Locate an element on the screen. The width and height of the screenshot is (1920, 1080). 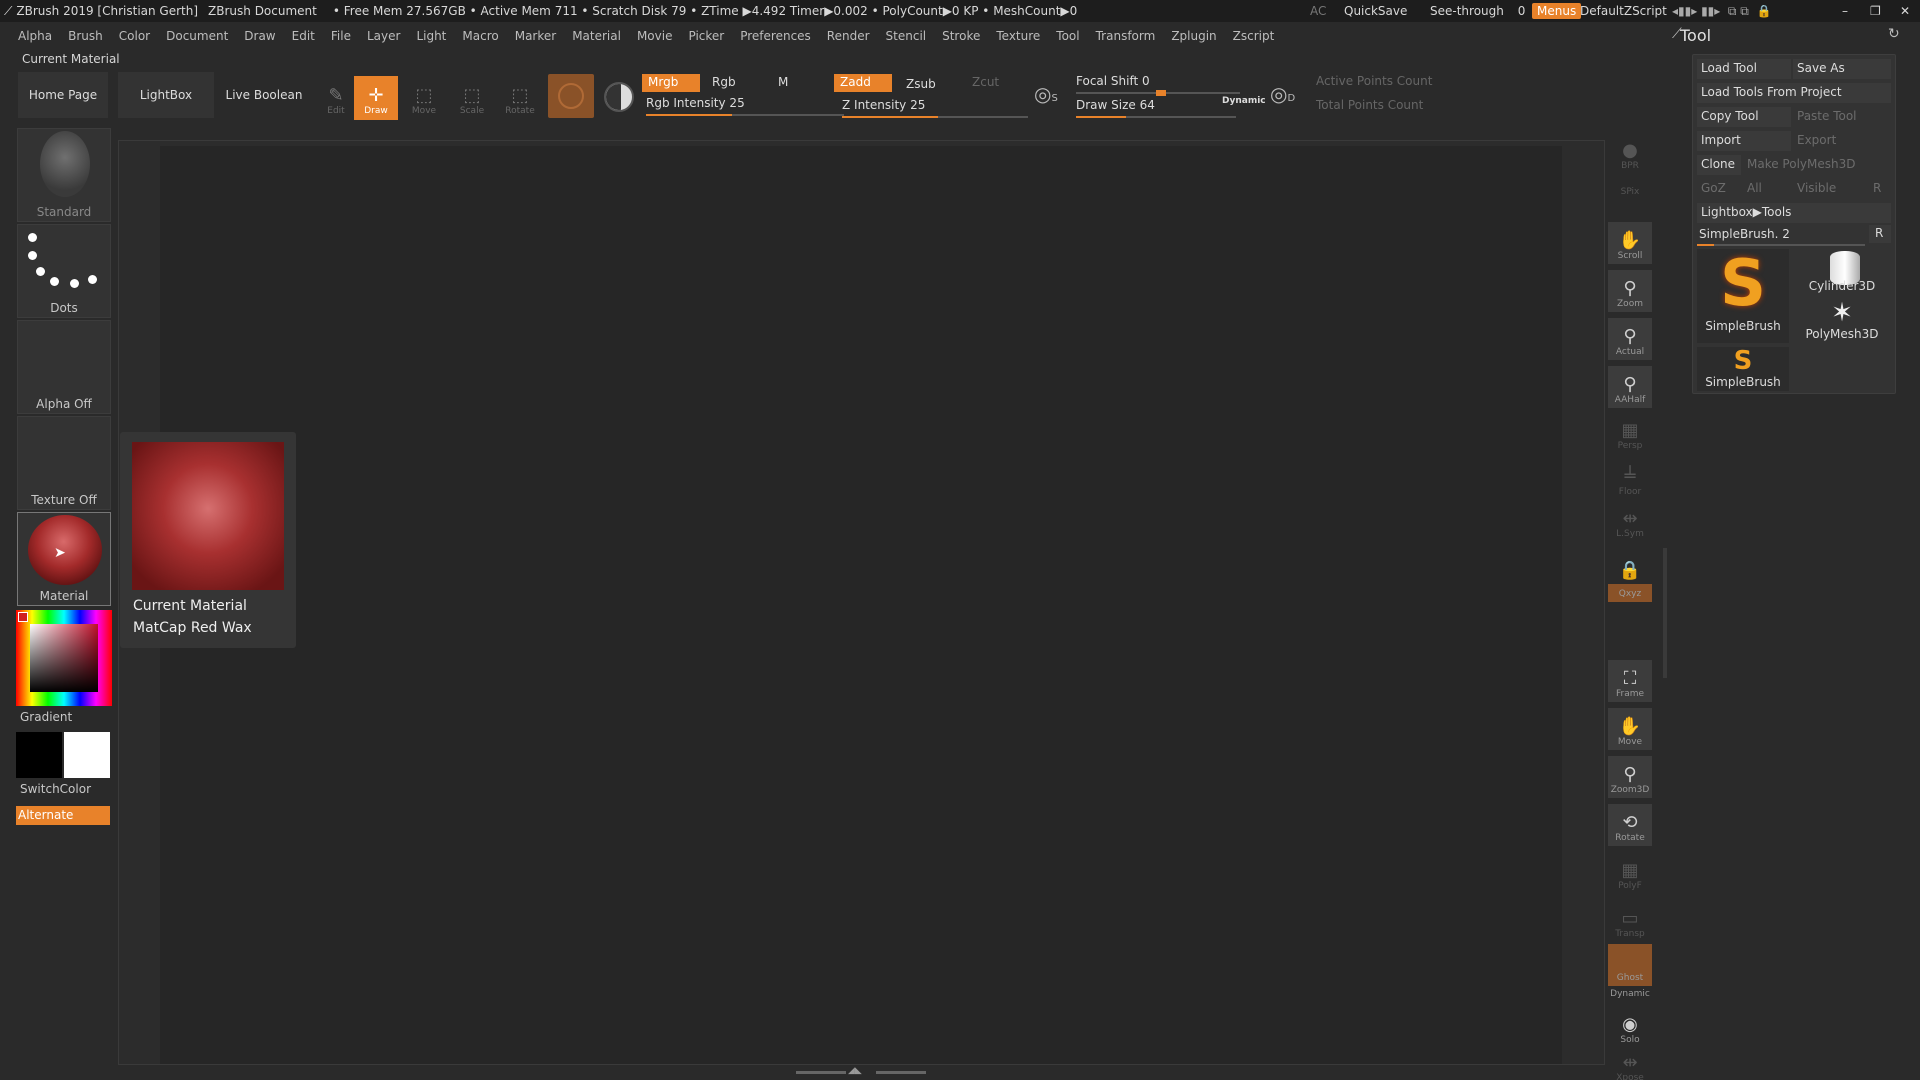
shelf-xpose-button: ⇹ Xpose is located at coordinates (1630, 1062).